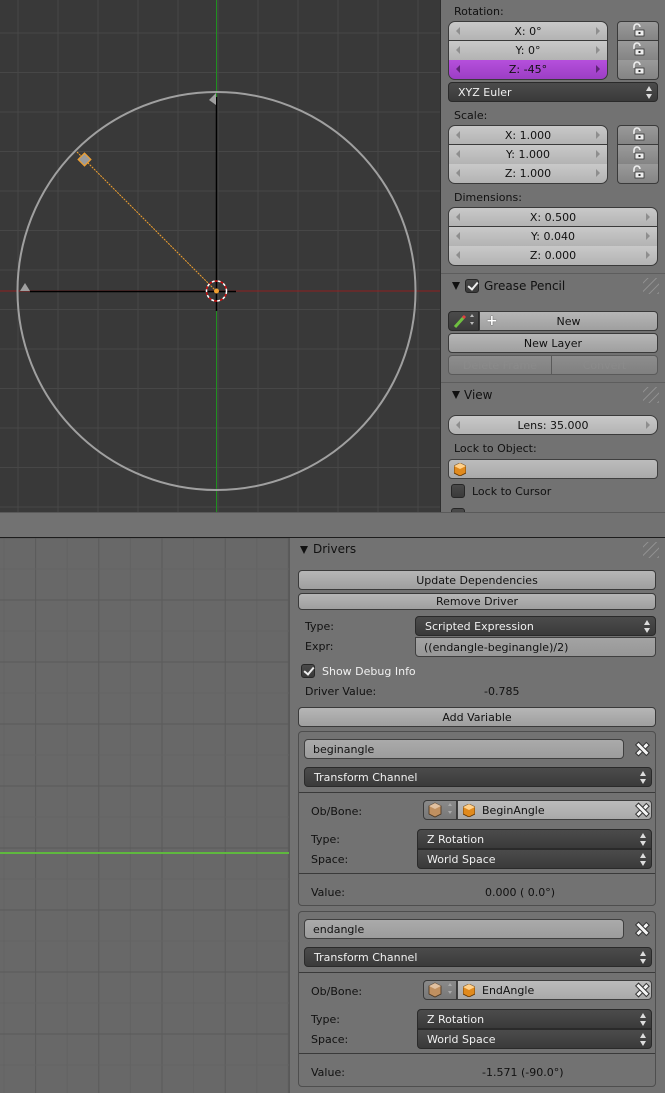 The image size is (665, 1093). Describe the element at coordinates (477, 551) in the screenshot. I see `drivers-panel-header: Drivers` at that location.